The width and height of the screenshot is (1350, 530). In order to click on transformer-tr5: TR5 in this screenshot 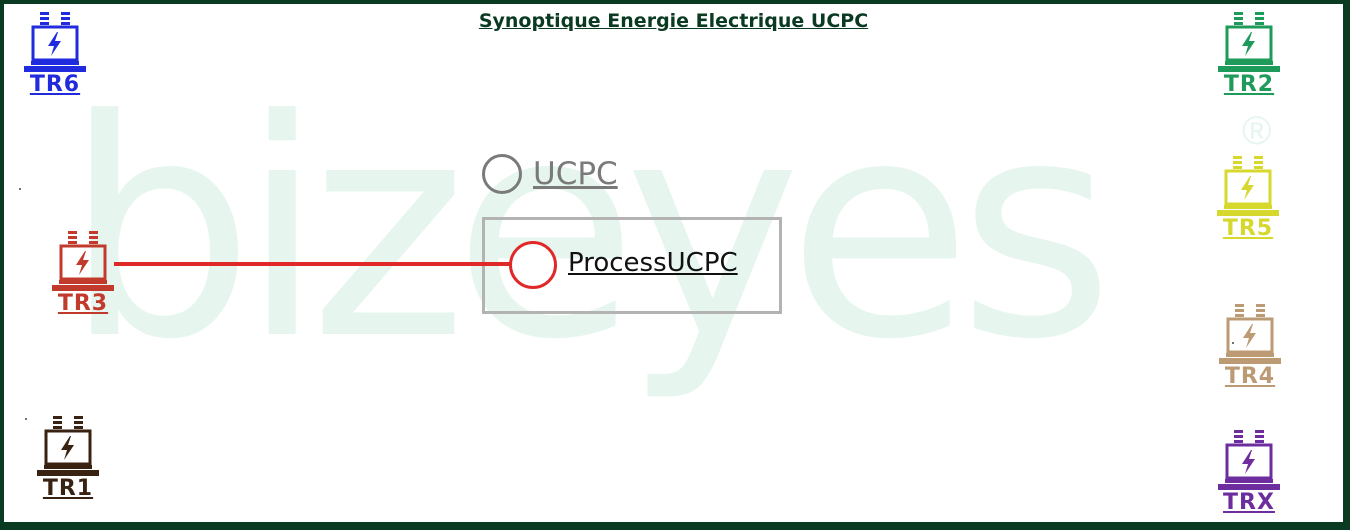, I will do `click(1248, 199)`.